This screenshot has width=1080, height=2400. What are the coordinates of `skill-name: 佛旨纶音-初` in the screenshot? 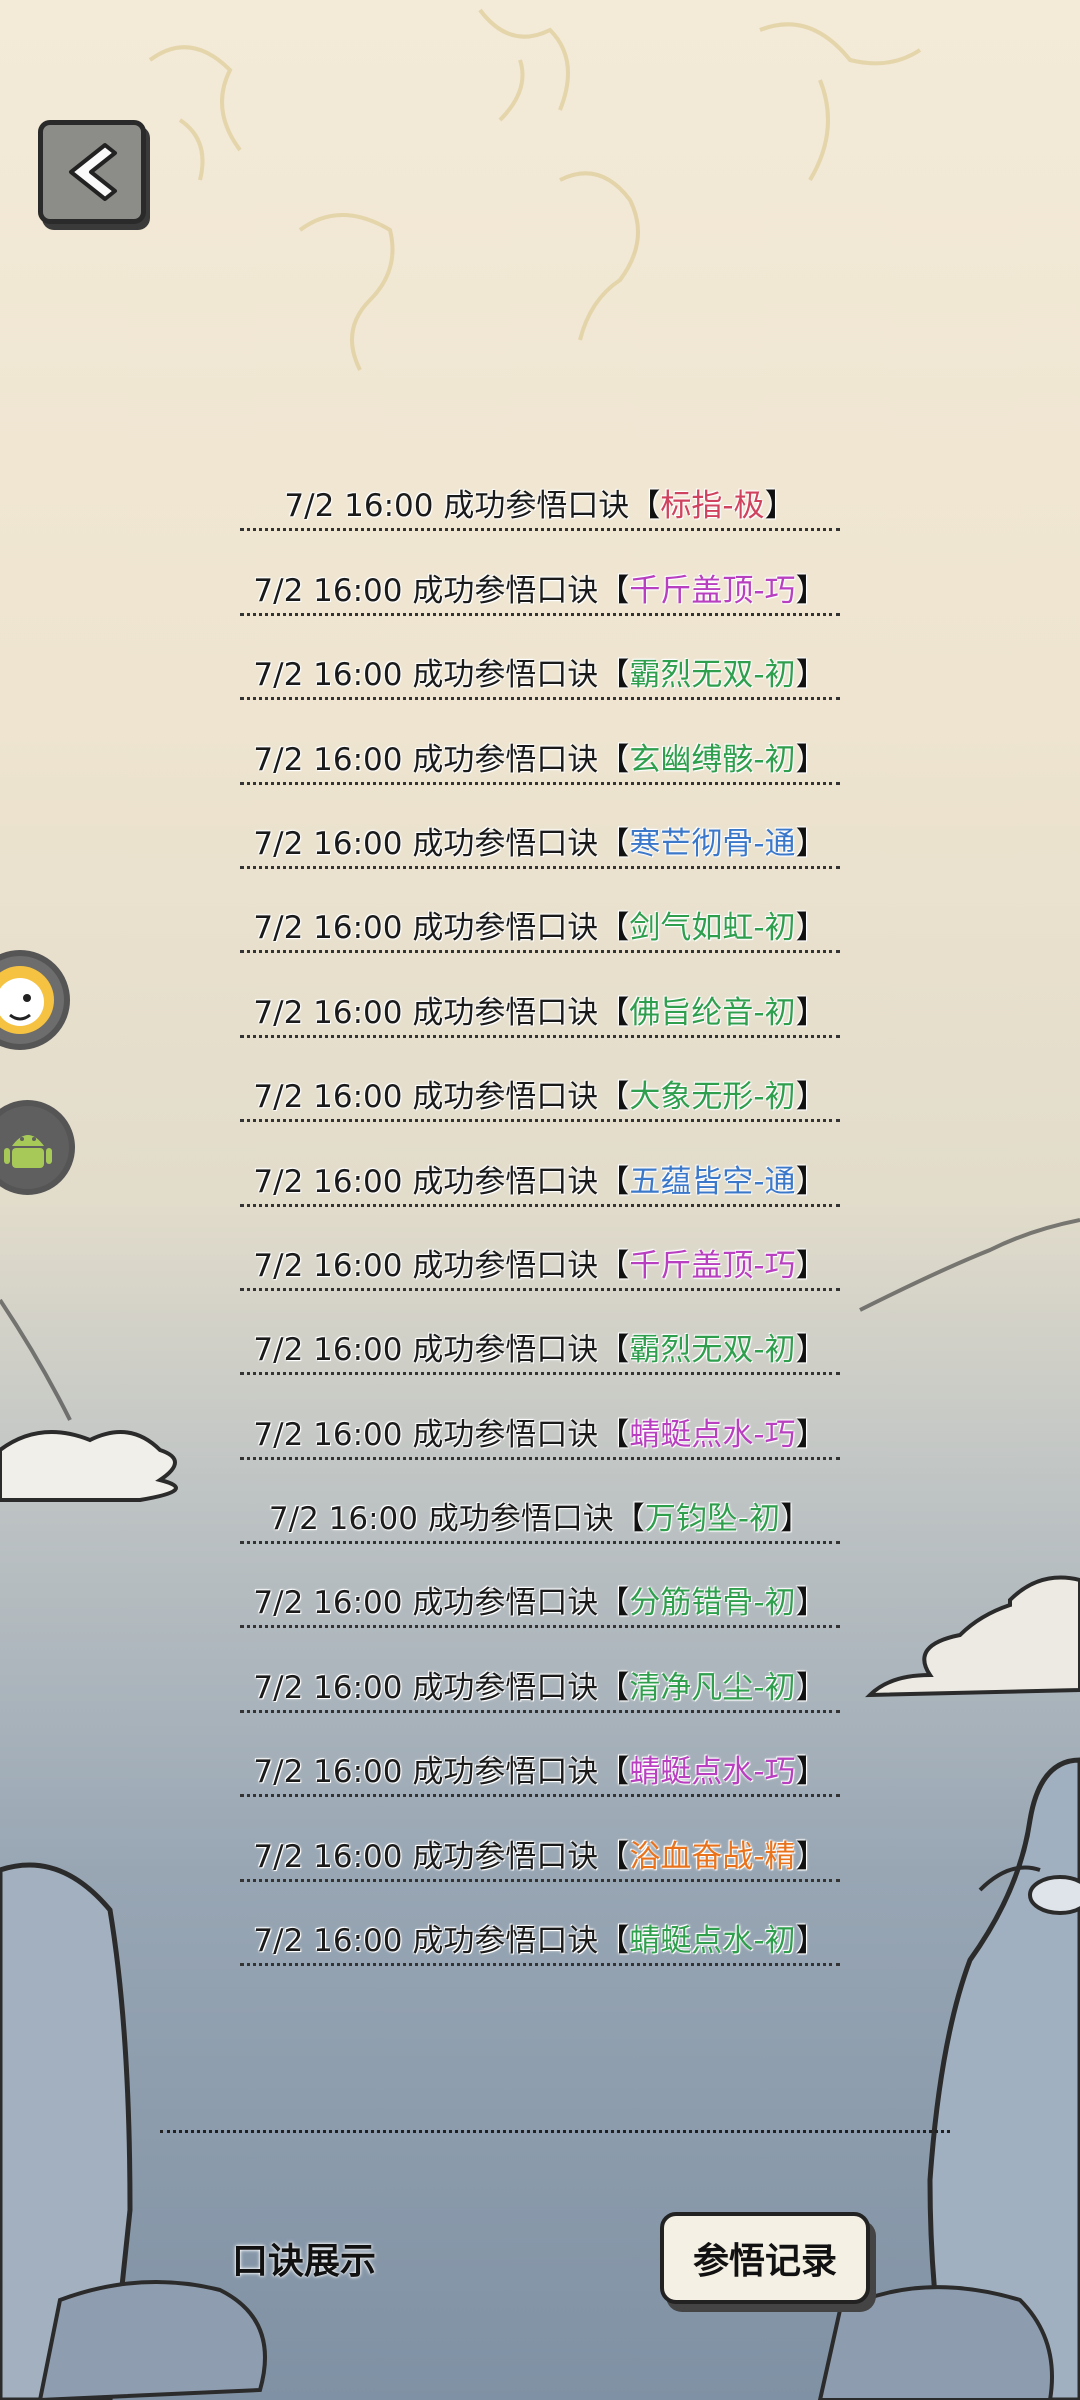 It's located at (712, 1012).